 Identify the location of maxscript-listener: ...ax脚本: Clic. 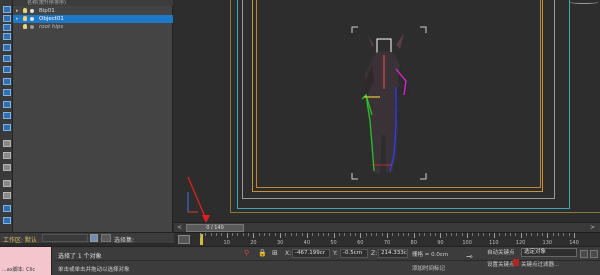
(26, 261).